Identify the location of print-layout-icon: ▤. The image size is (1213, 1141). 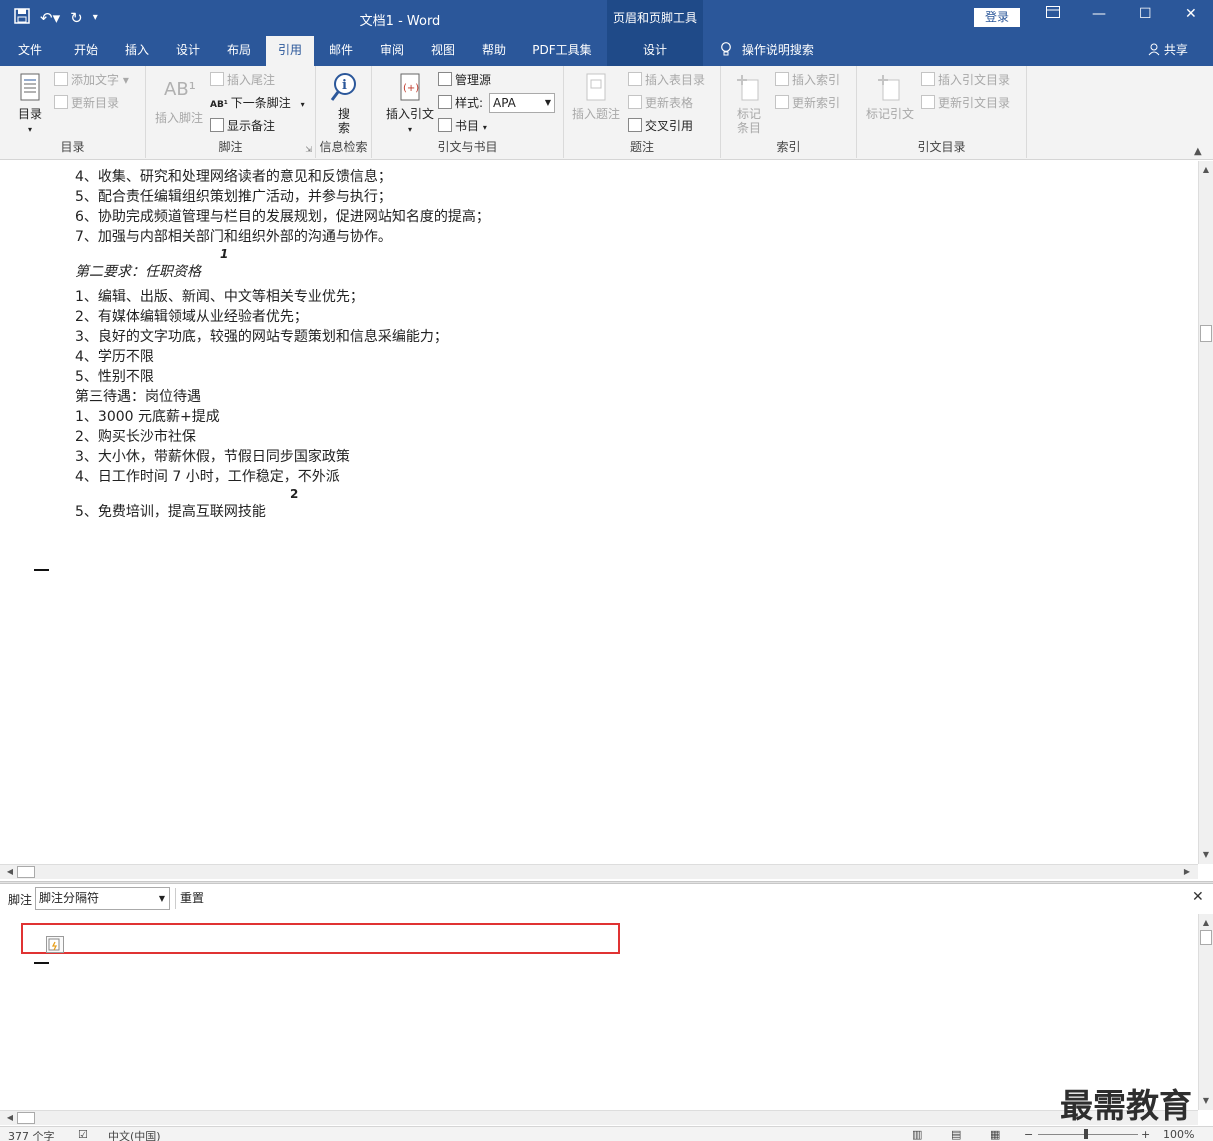
(956, 1134).